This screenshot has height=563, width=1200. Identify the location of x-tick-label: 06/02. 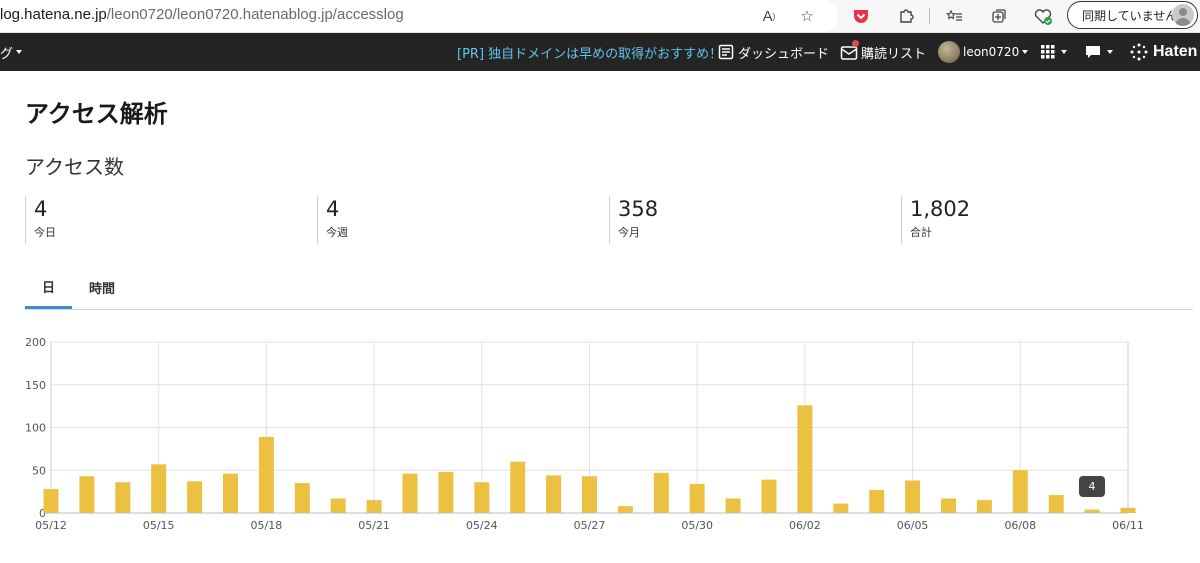
(805, 525).